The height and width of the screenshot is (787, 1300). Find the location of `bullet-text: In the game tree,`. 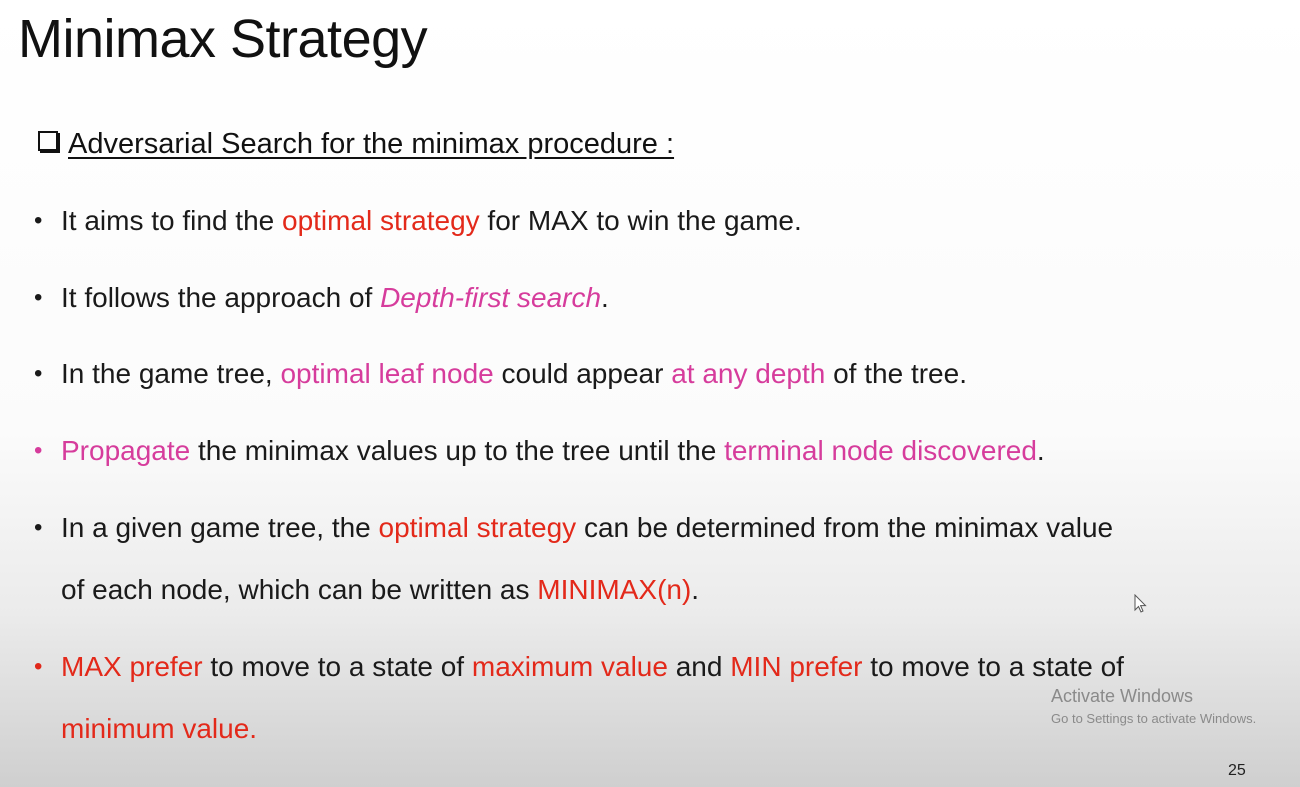

bullet-text: In the game tree, is located at coordinates (171, 373).